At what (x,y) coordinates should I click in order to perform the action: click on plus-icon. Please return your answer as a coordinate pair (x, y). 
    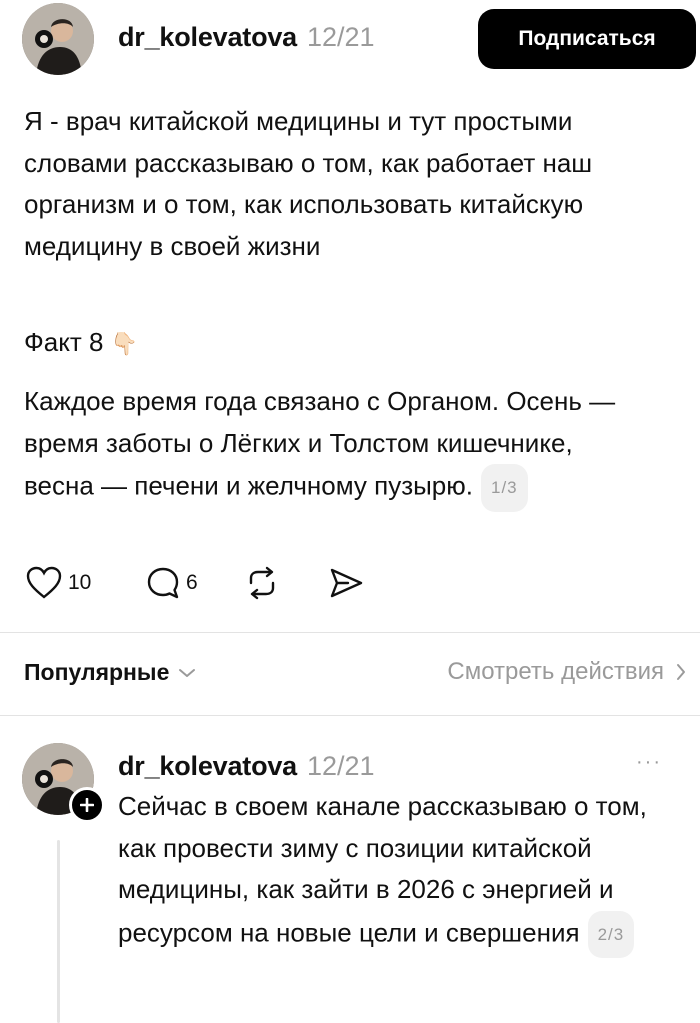
    Looking at the image, I should click on (87, 805).